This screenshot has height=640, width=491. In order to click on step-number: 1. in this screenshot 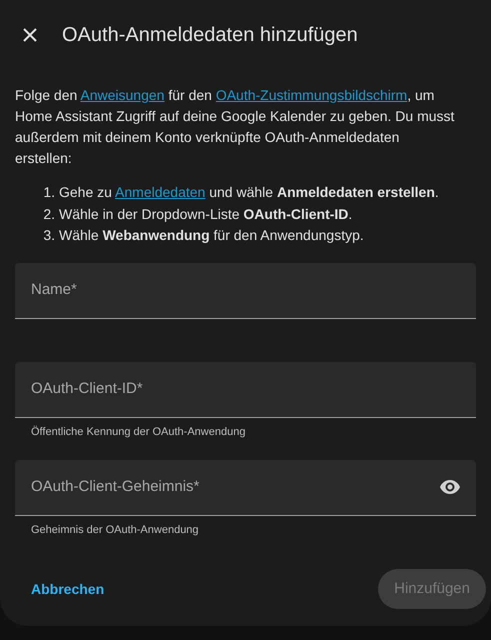, I will do `click(48, 192)`.